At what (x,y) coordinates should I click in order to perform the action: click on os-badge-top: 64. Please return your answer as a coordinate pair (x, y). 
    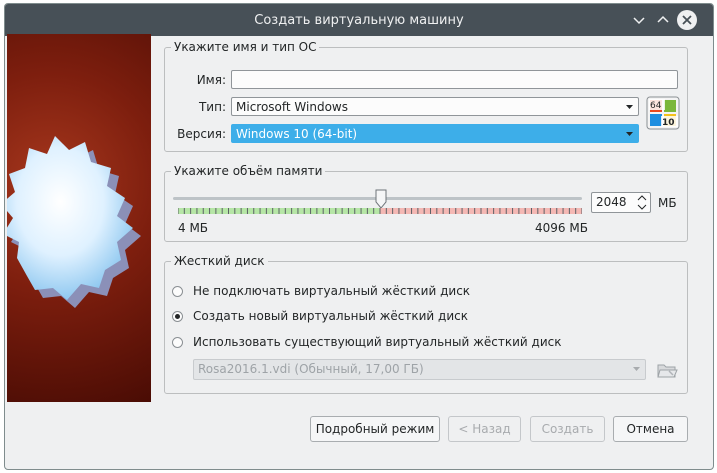
    Looking at the image, I should click on (656, 106).